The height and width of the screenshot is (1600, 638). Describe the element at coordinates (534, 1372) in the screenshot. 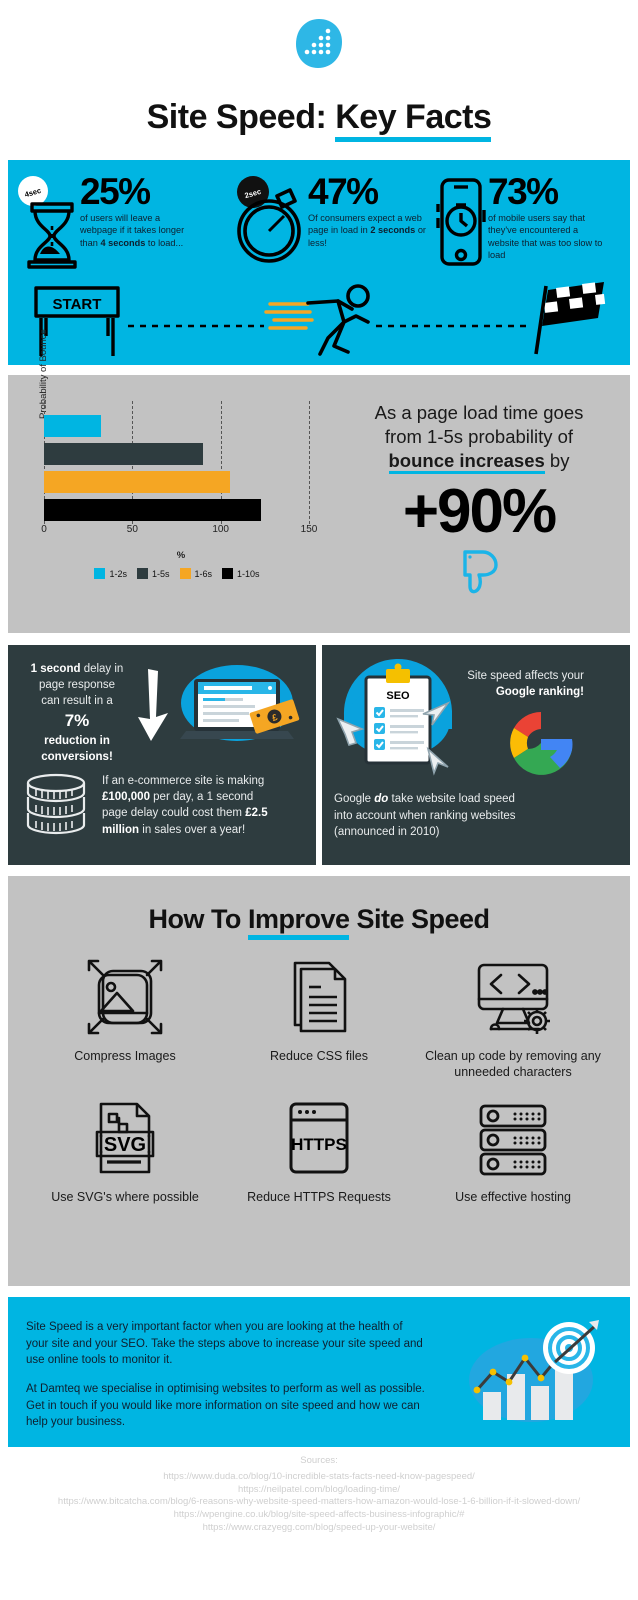

I see `growth-chart-target-icon` at that location.